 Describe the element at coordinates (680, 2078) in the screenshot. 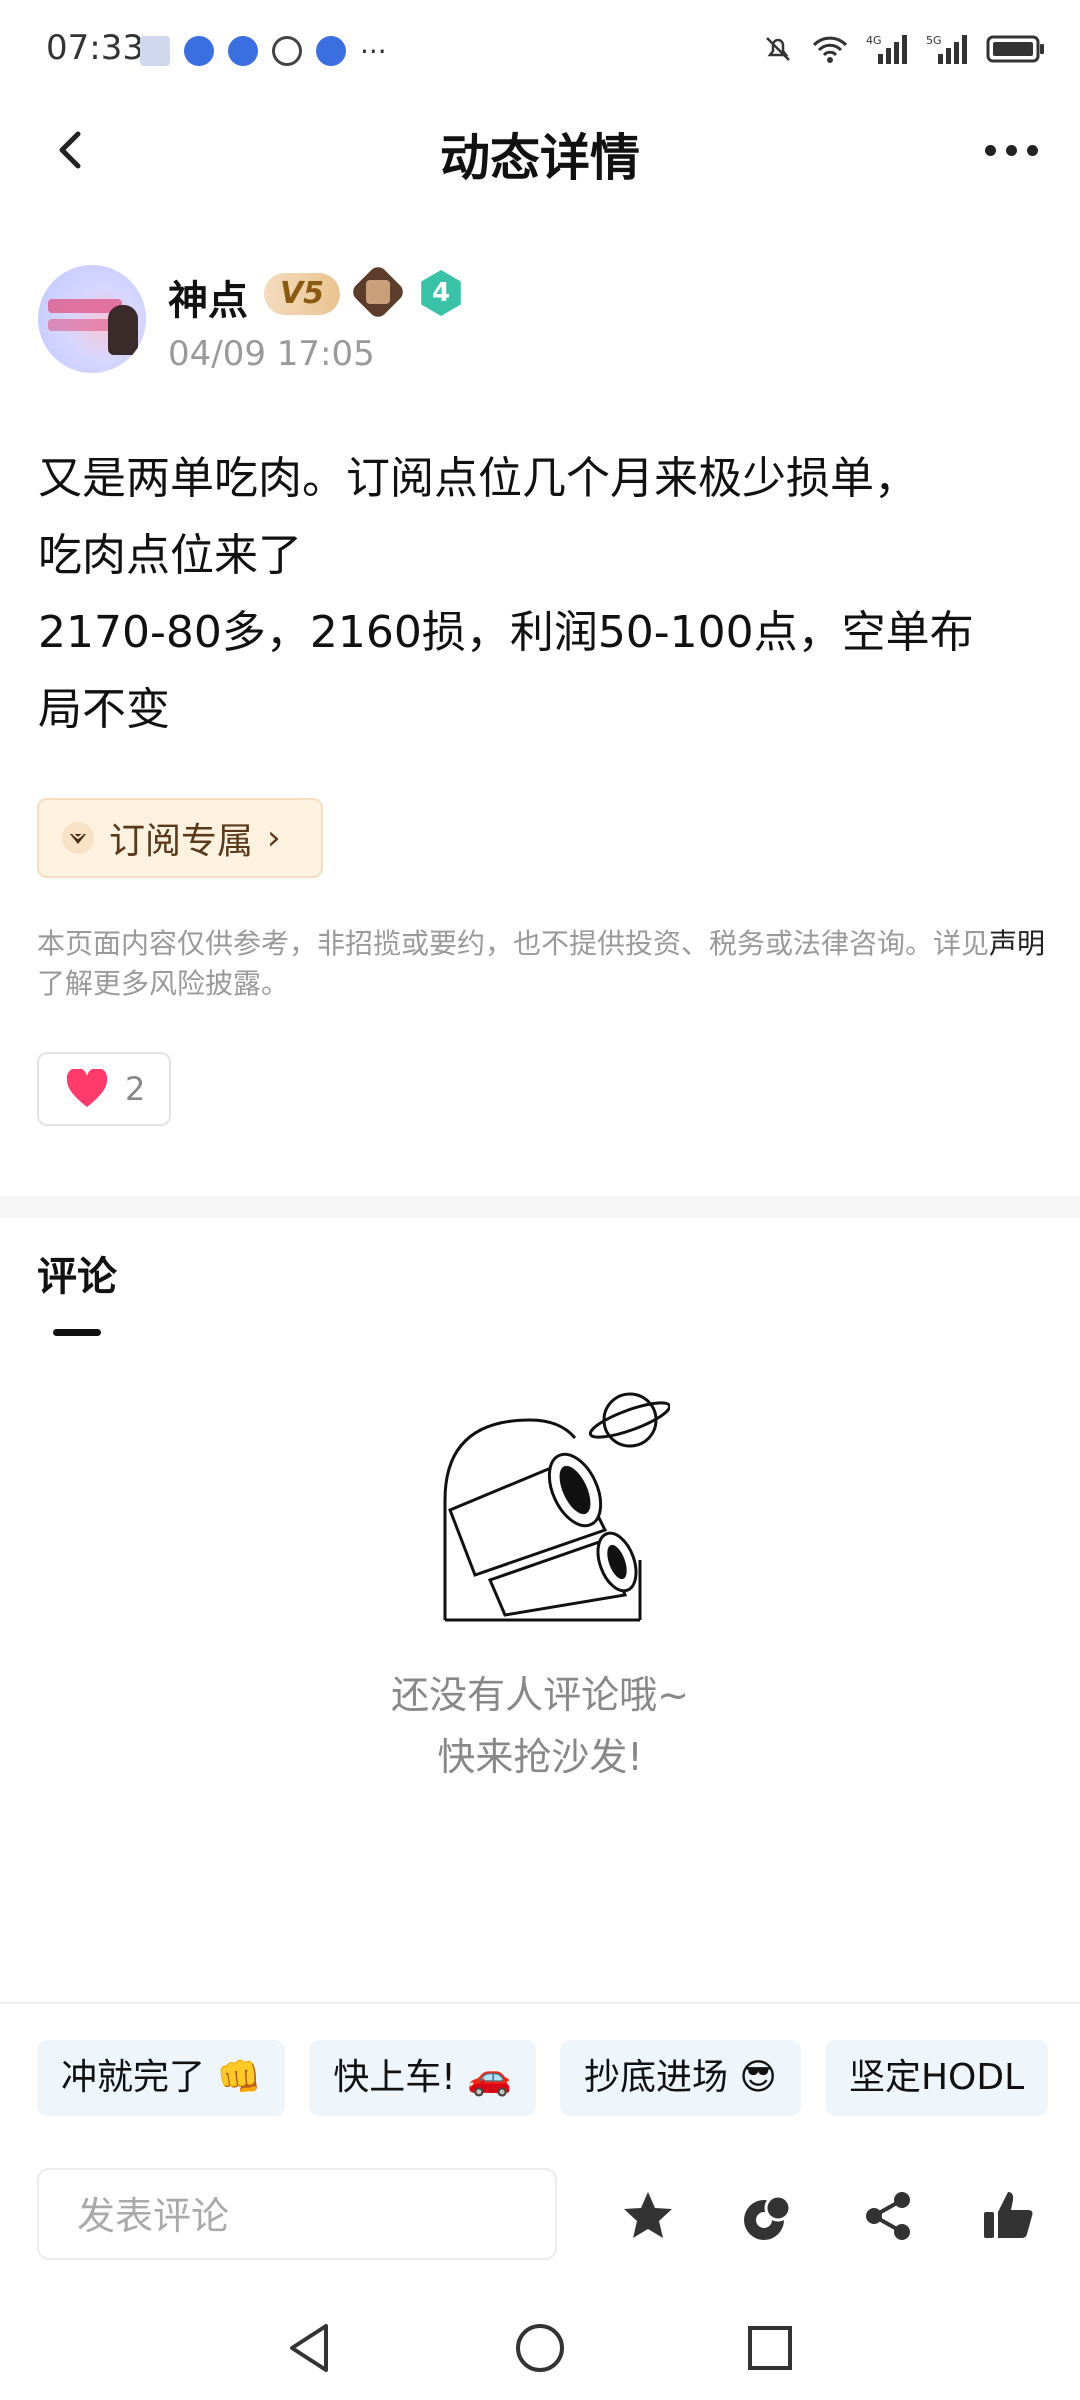

I see `quick-reply-chip: 抄底进场 😎` at that location.